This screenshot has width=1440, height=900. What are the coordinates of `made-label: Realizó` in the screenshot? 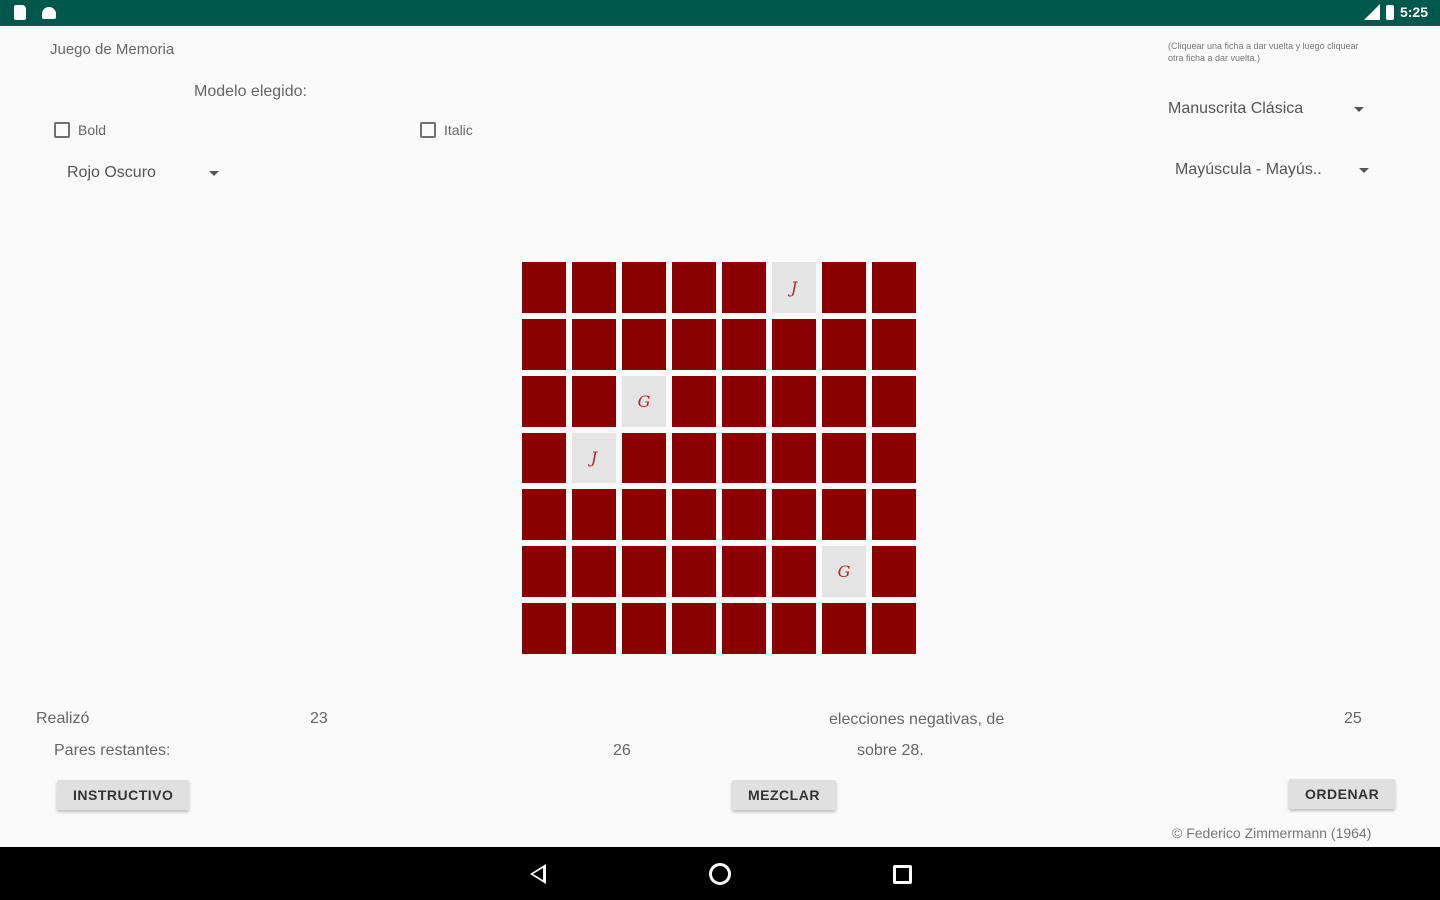 It's located at (63, 718).